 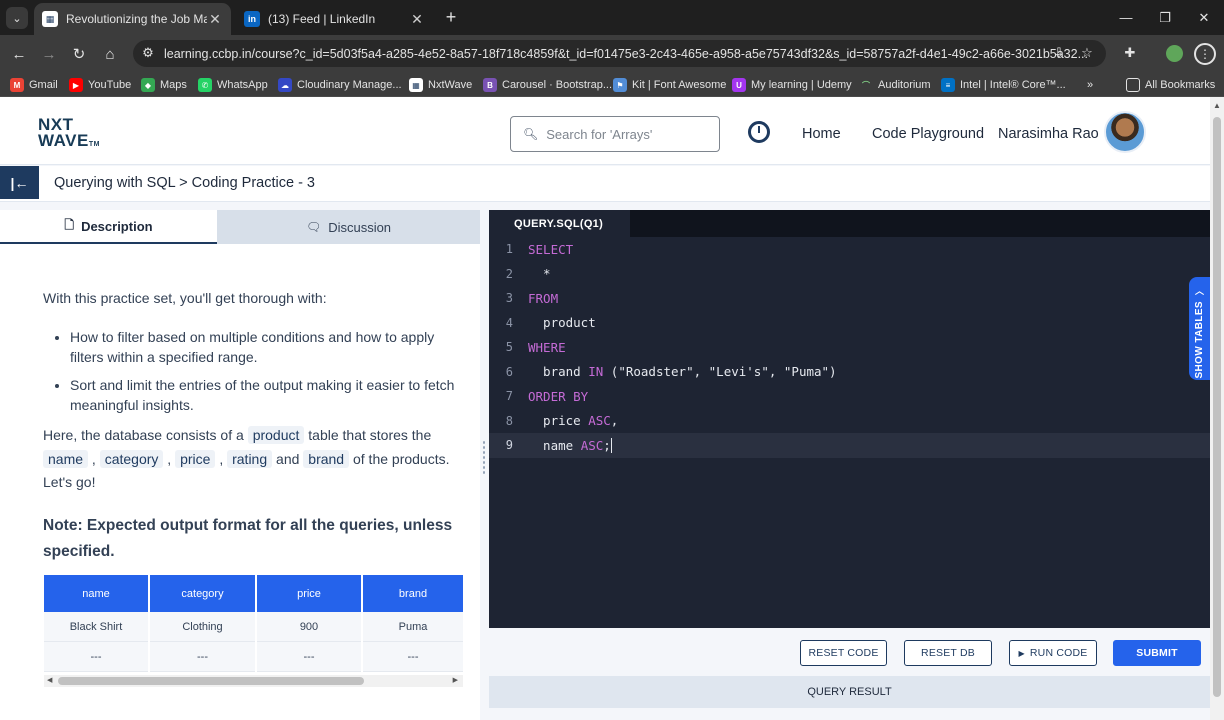 I want to click on code-chip-name: name, so click(x=66, y=458).